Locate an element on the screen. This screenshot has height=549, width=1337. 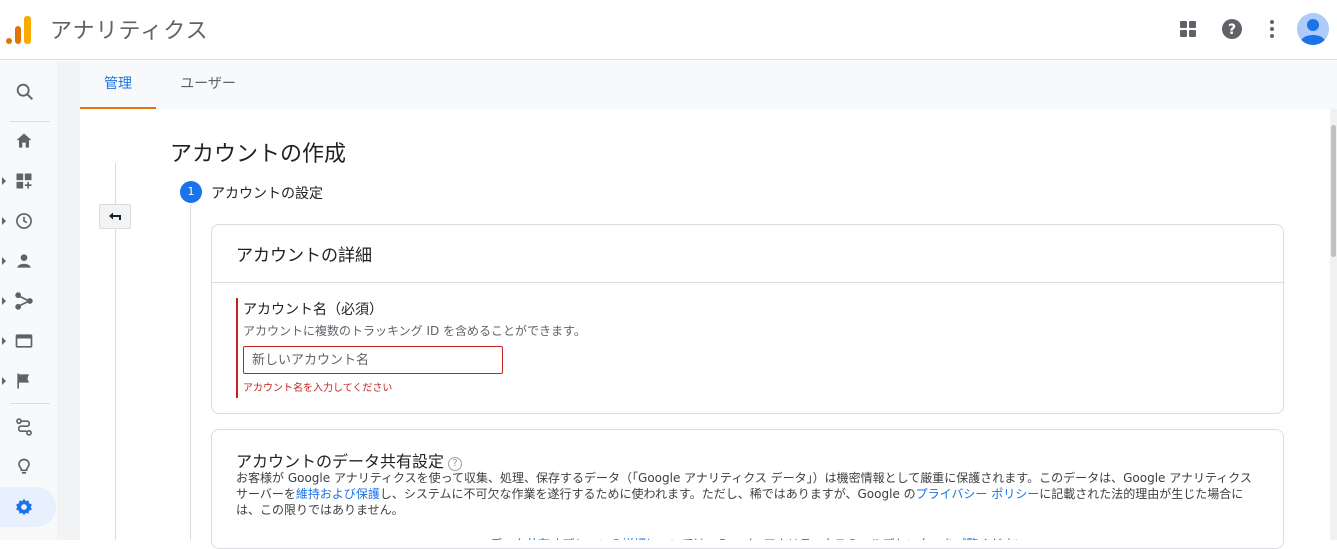
nav-realtime is located at coordinates (28, 221).